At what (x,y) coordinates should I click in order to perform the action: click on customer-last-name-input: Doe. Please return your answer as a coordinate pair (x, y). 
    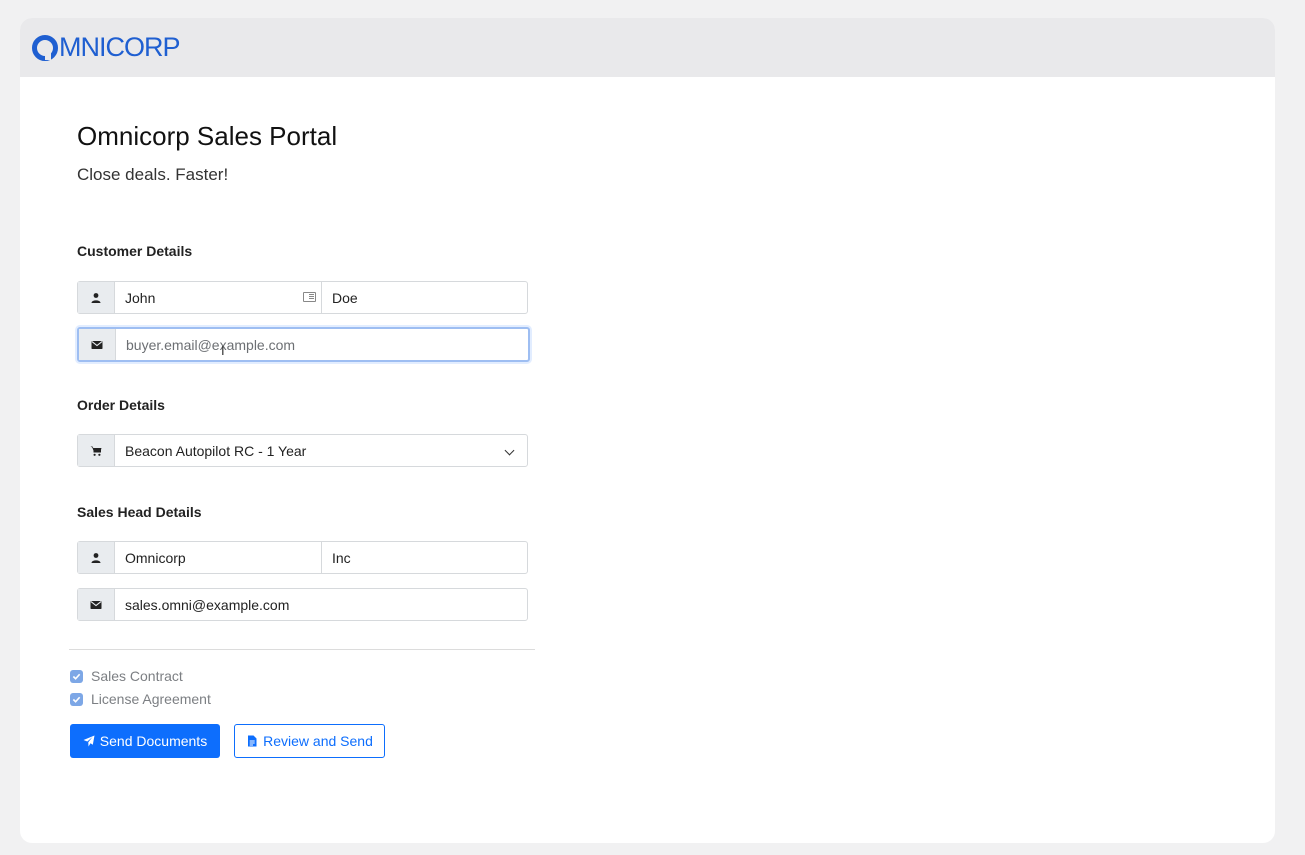
    Looking at the image, I should click on (424, 297).